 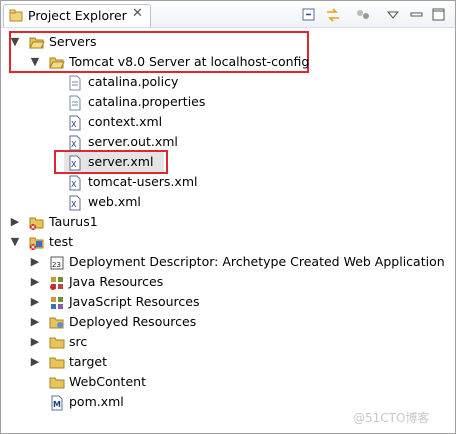 What do you see at coordinates (57, 303) in the screenshot?
I see `javascript-resources-icon` at bounding box center [57, 303].